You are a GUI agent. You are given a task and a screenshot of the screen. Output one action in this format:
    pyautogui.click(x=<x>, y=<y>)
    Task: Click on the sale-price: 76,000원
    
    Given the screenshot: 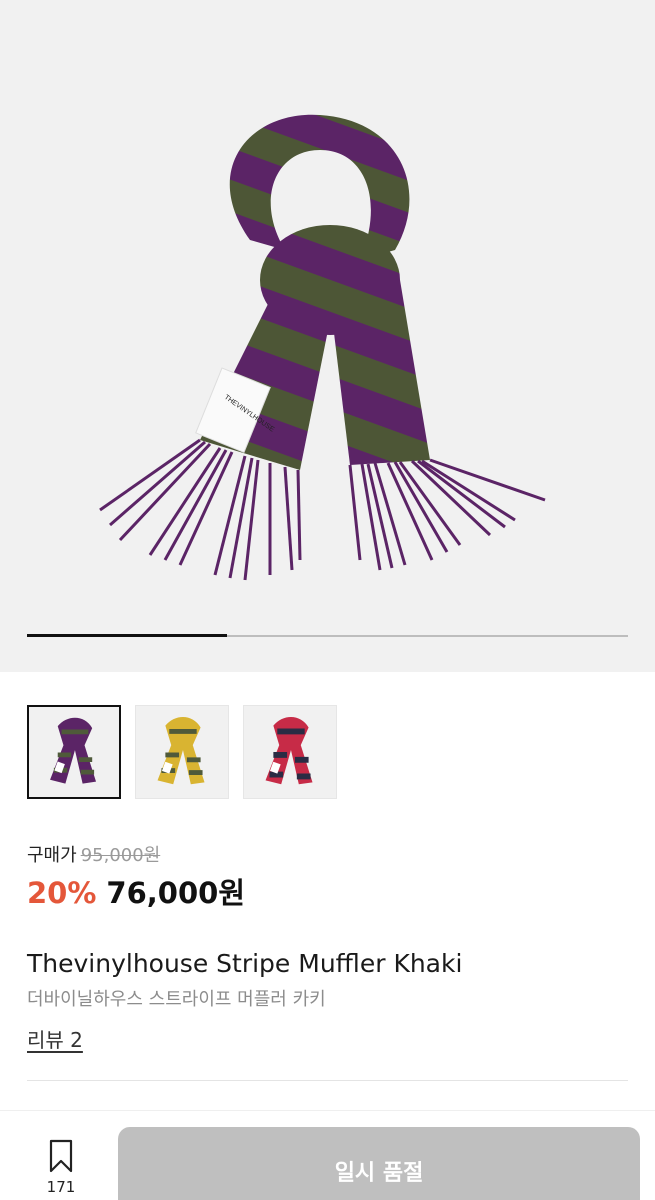 What is the action you would take?
    pyautogui.click(x=176, y=893)
    